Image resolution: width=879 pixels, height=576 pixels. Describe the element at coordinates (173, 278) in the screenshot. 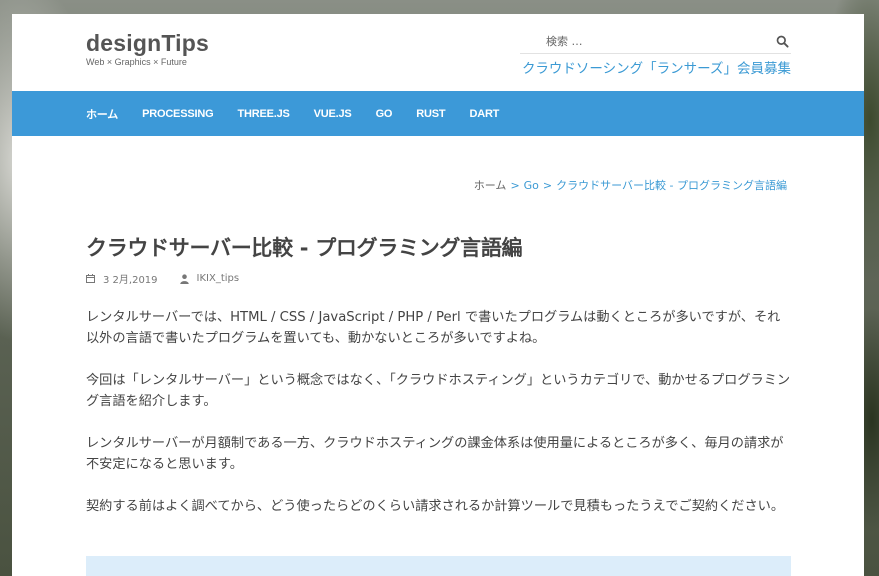

I see `article-meta: 3 2月,2019 IKIX_tips` at that location.